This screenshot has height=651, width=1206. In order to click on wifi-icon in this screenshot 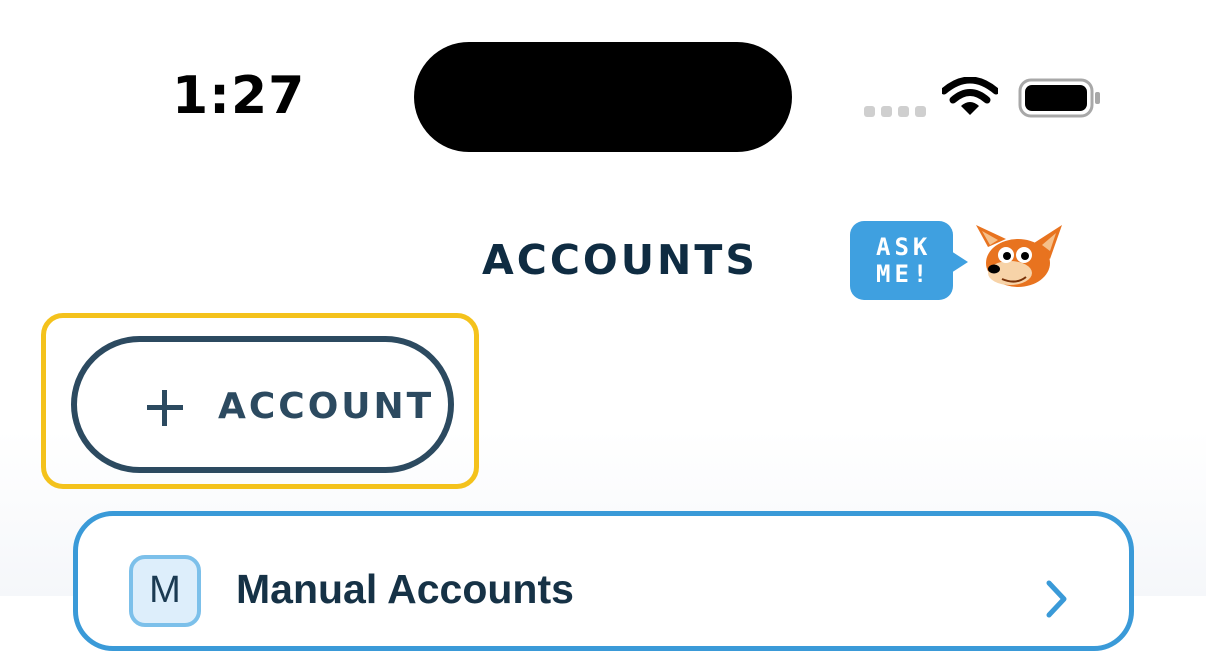, I will do `click(970, 96)`.